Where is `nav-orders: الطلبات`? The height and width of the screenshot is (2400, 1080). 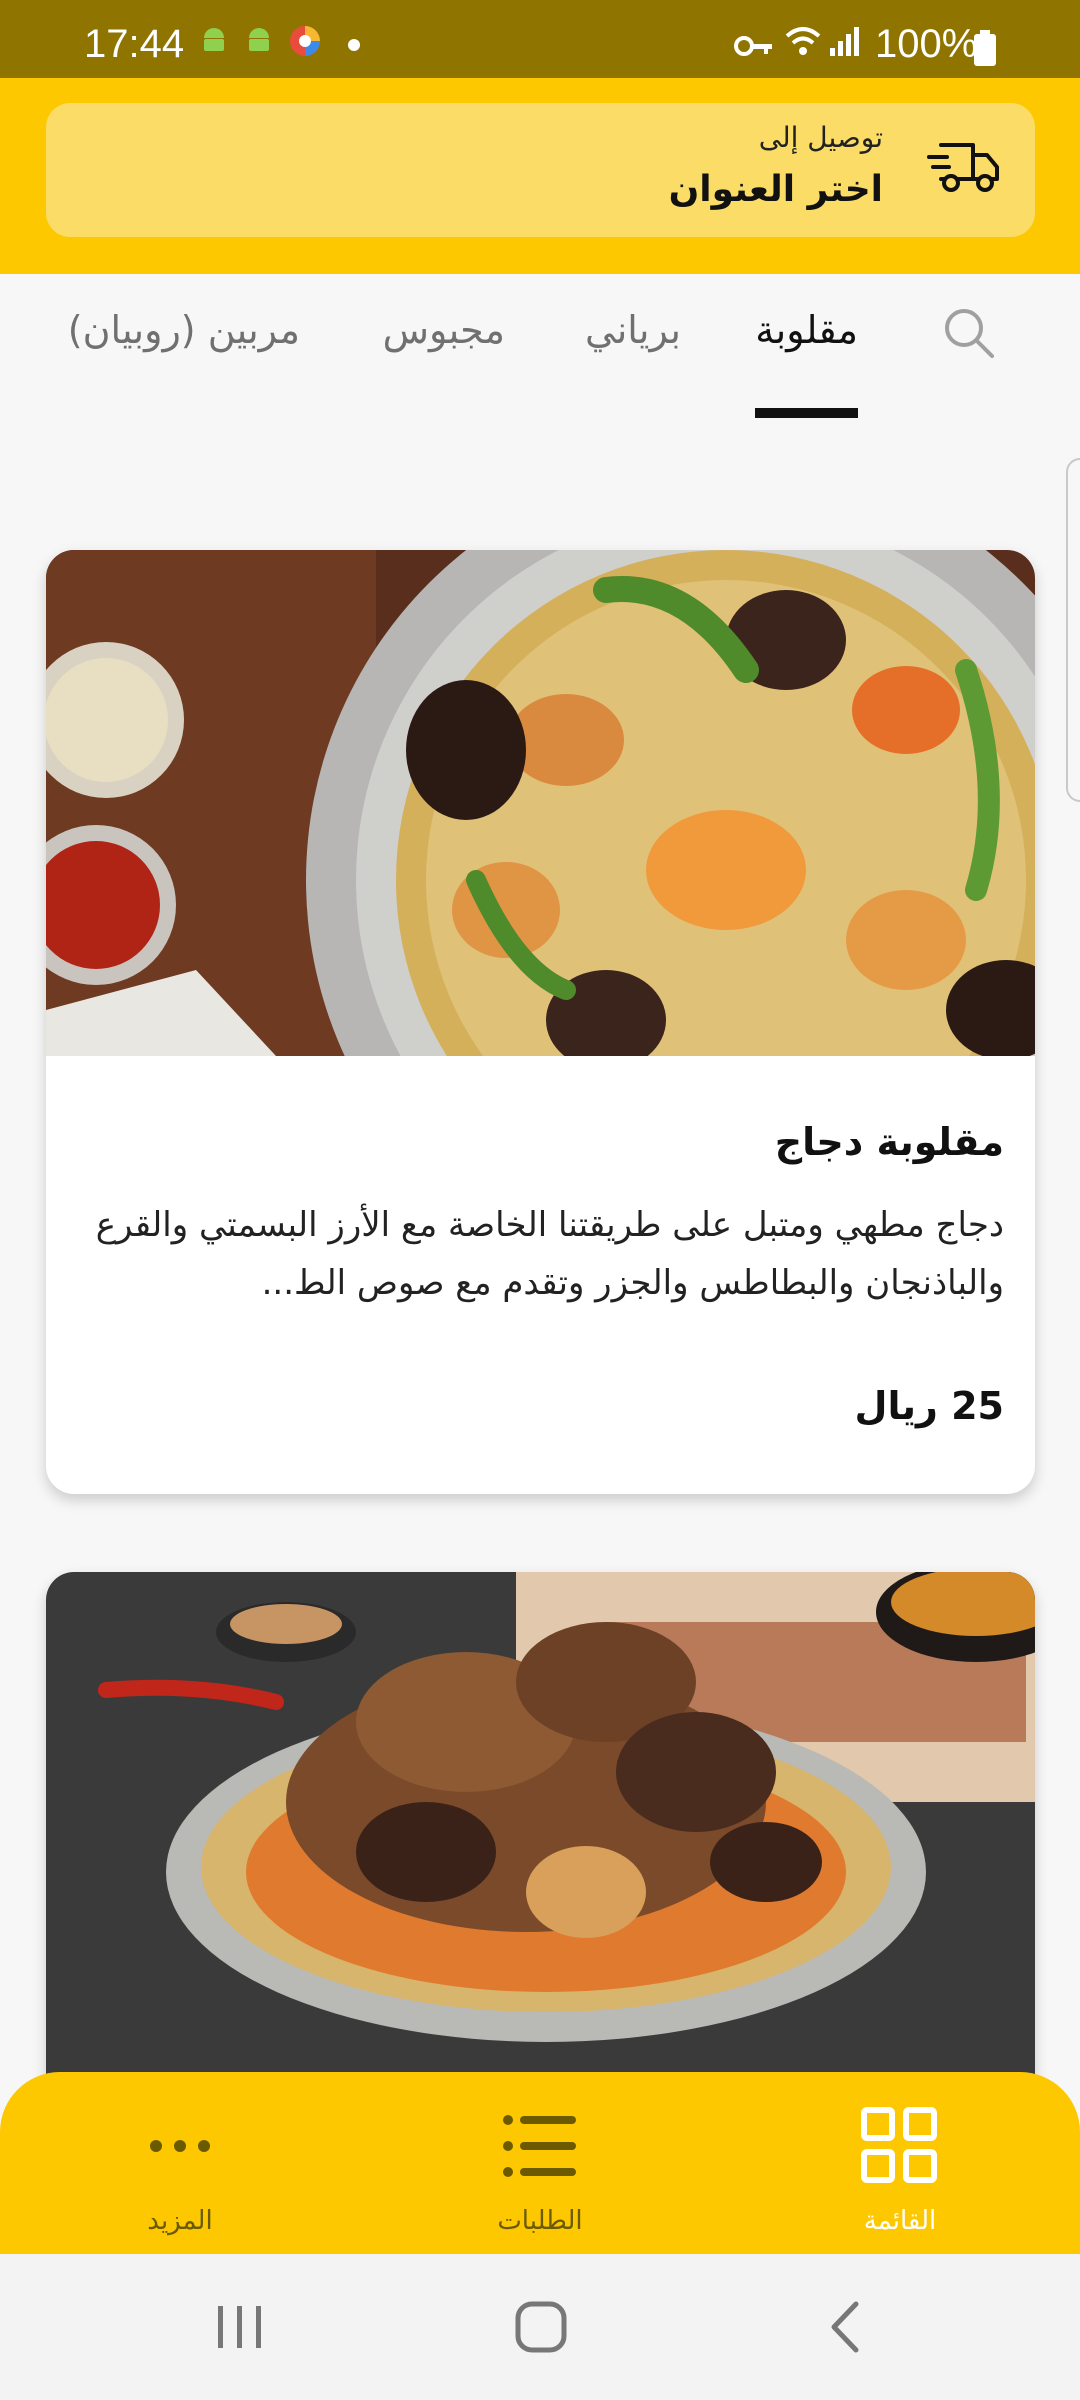 nav-orders: الطلبات is located at coordinates (540, 2163).